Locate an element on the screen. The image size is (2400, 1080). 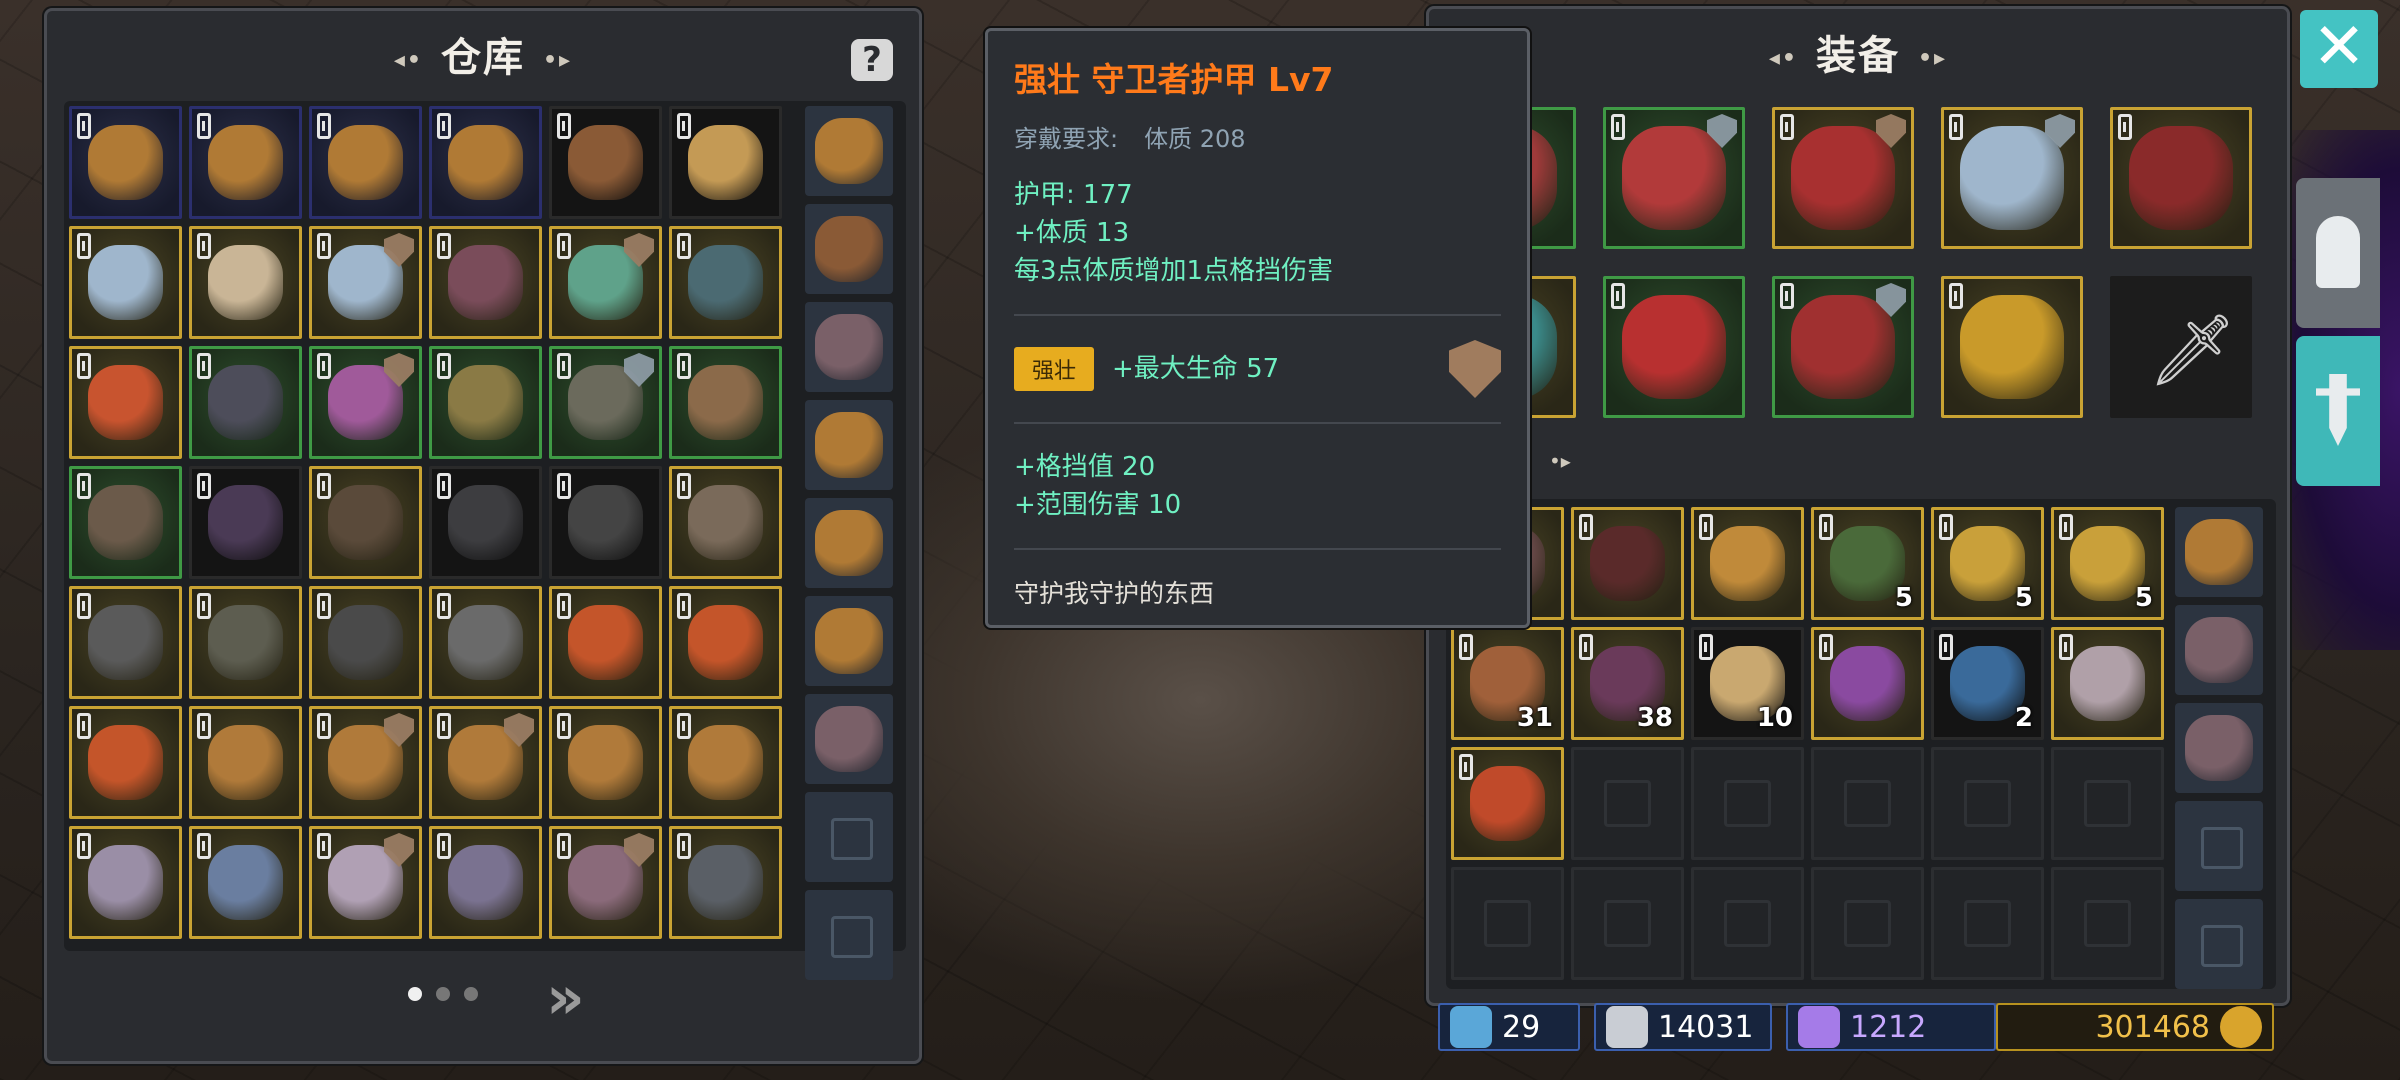
armor-stat: 护甲: 177 is located at coordinates (1073, 195).